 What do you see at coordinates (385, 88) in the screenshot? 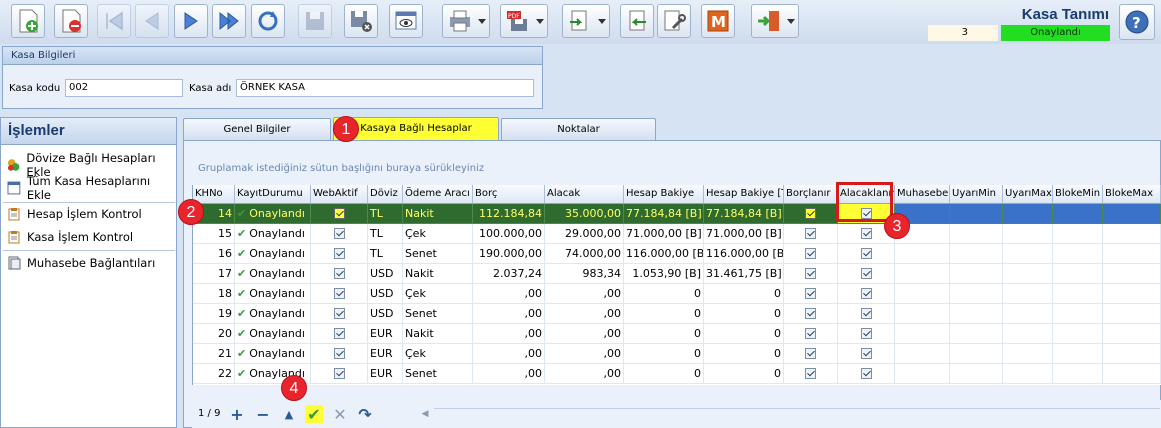
I see `name-field: ÖRNEK KASA` at bounding box center [385, 88].